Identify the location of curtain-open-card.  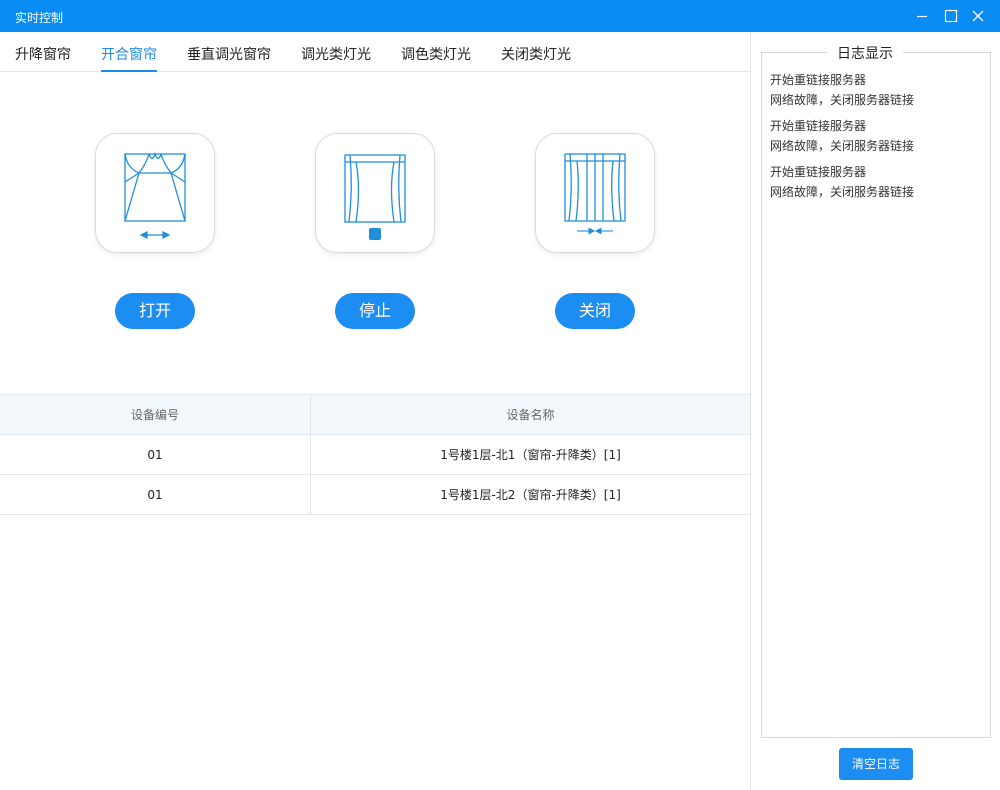
(155, 193).